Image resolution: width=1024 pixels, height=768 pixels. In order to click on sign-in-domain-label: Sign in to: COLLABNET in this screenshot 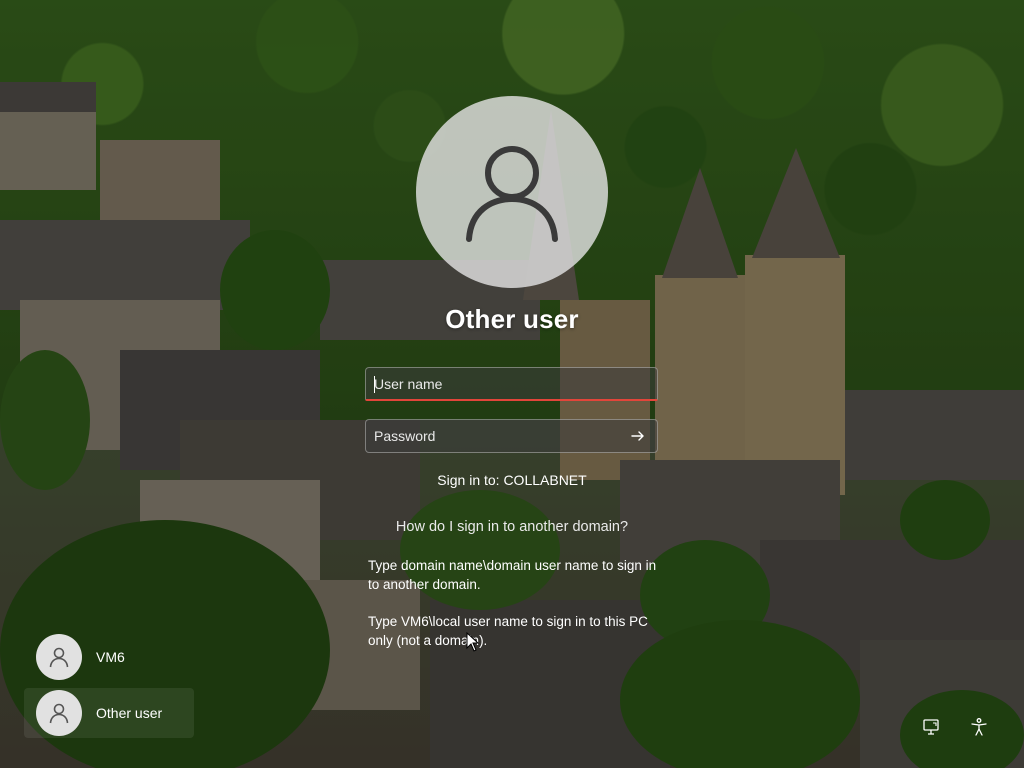, I will do `click(512, 480)`.